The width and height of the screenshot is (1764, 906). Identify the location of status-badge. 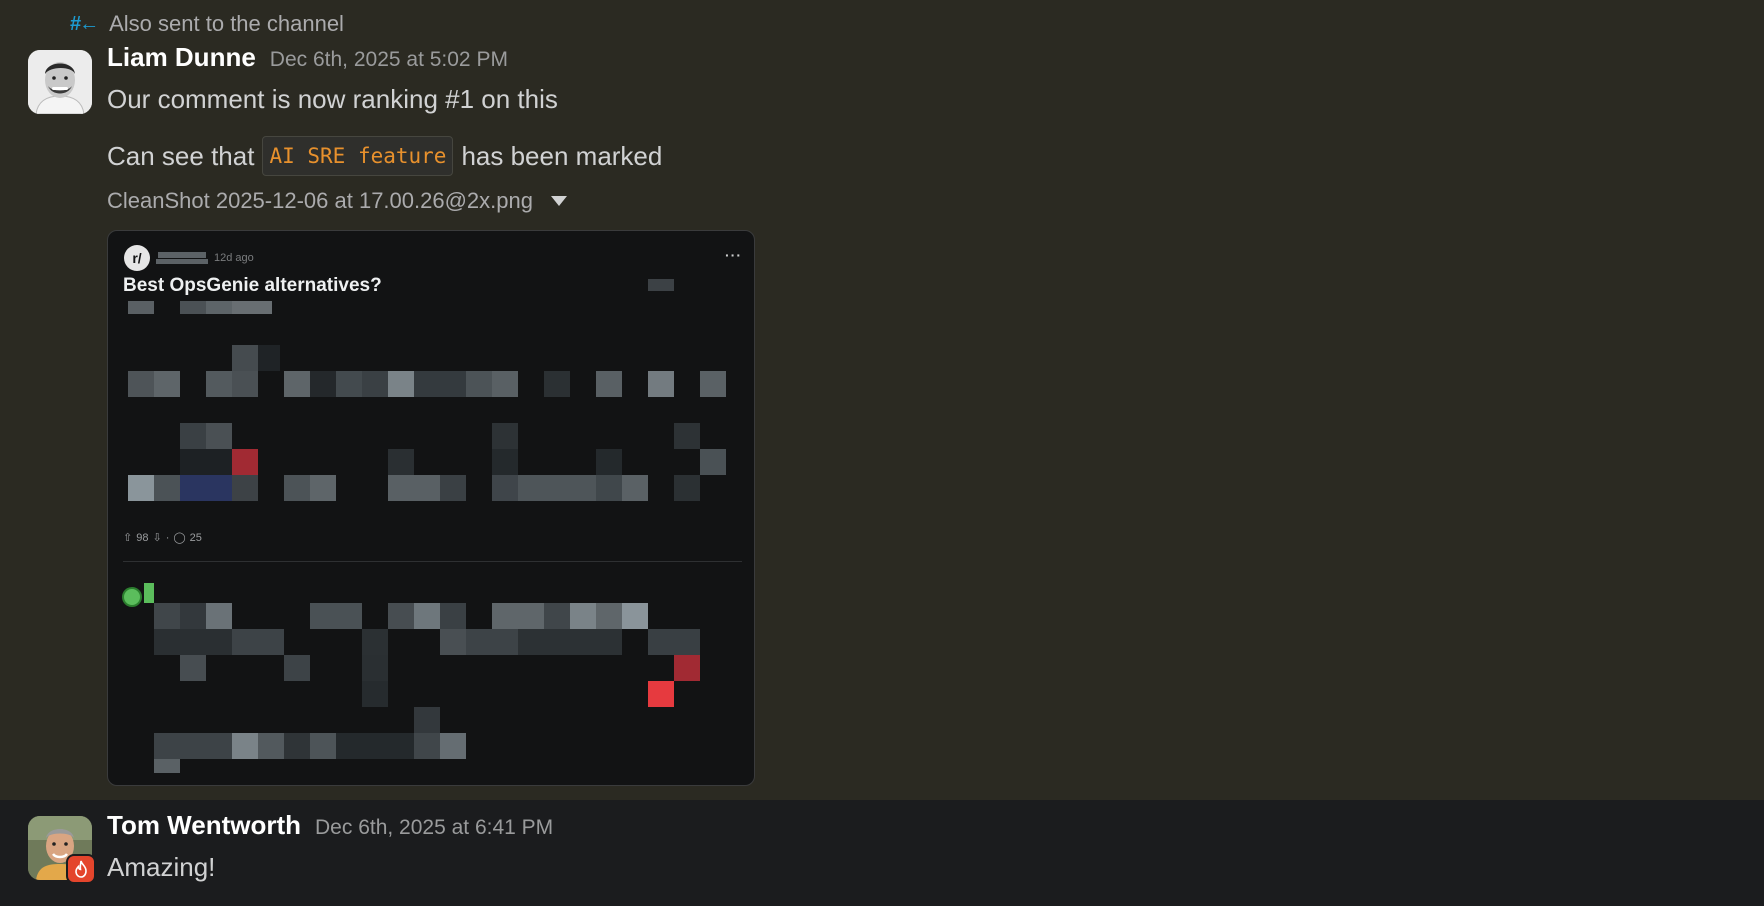
(81, 869).